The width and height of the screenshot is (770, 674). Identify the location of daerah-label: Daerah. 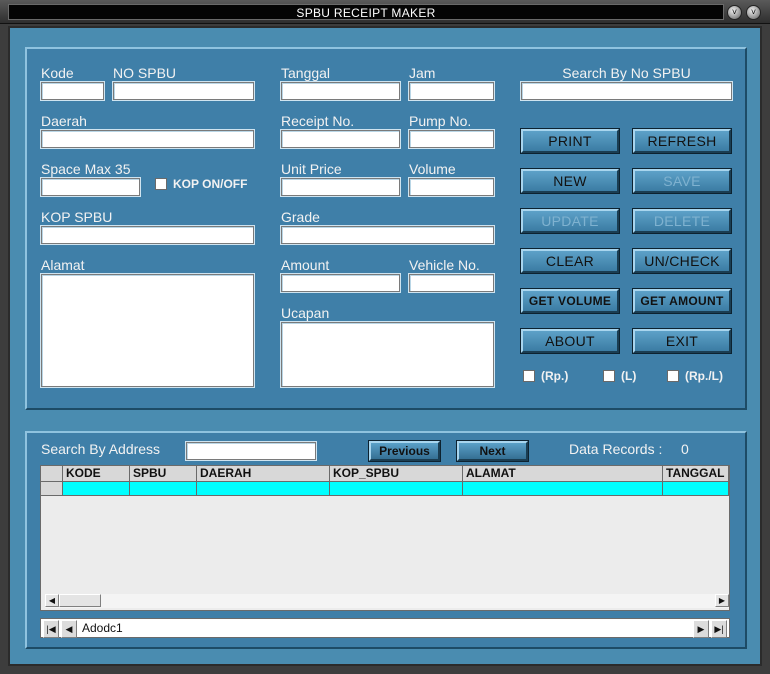
(64, 121).